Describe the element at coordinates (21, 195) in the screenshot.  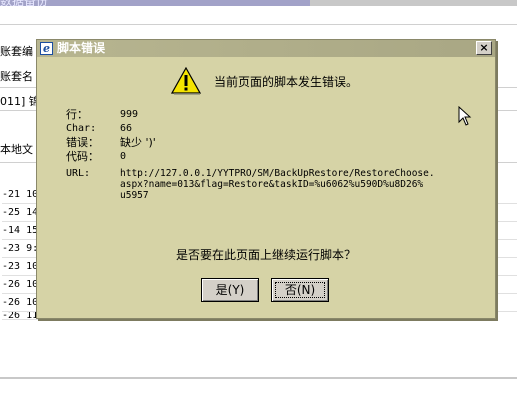
I see `table-row: -21 10` at that location.